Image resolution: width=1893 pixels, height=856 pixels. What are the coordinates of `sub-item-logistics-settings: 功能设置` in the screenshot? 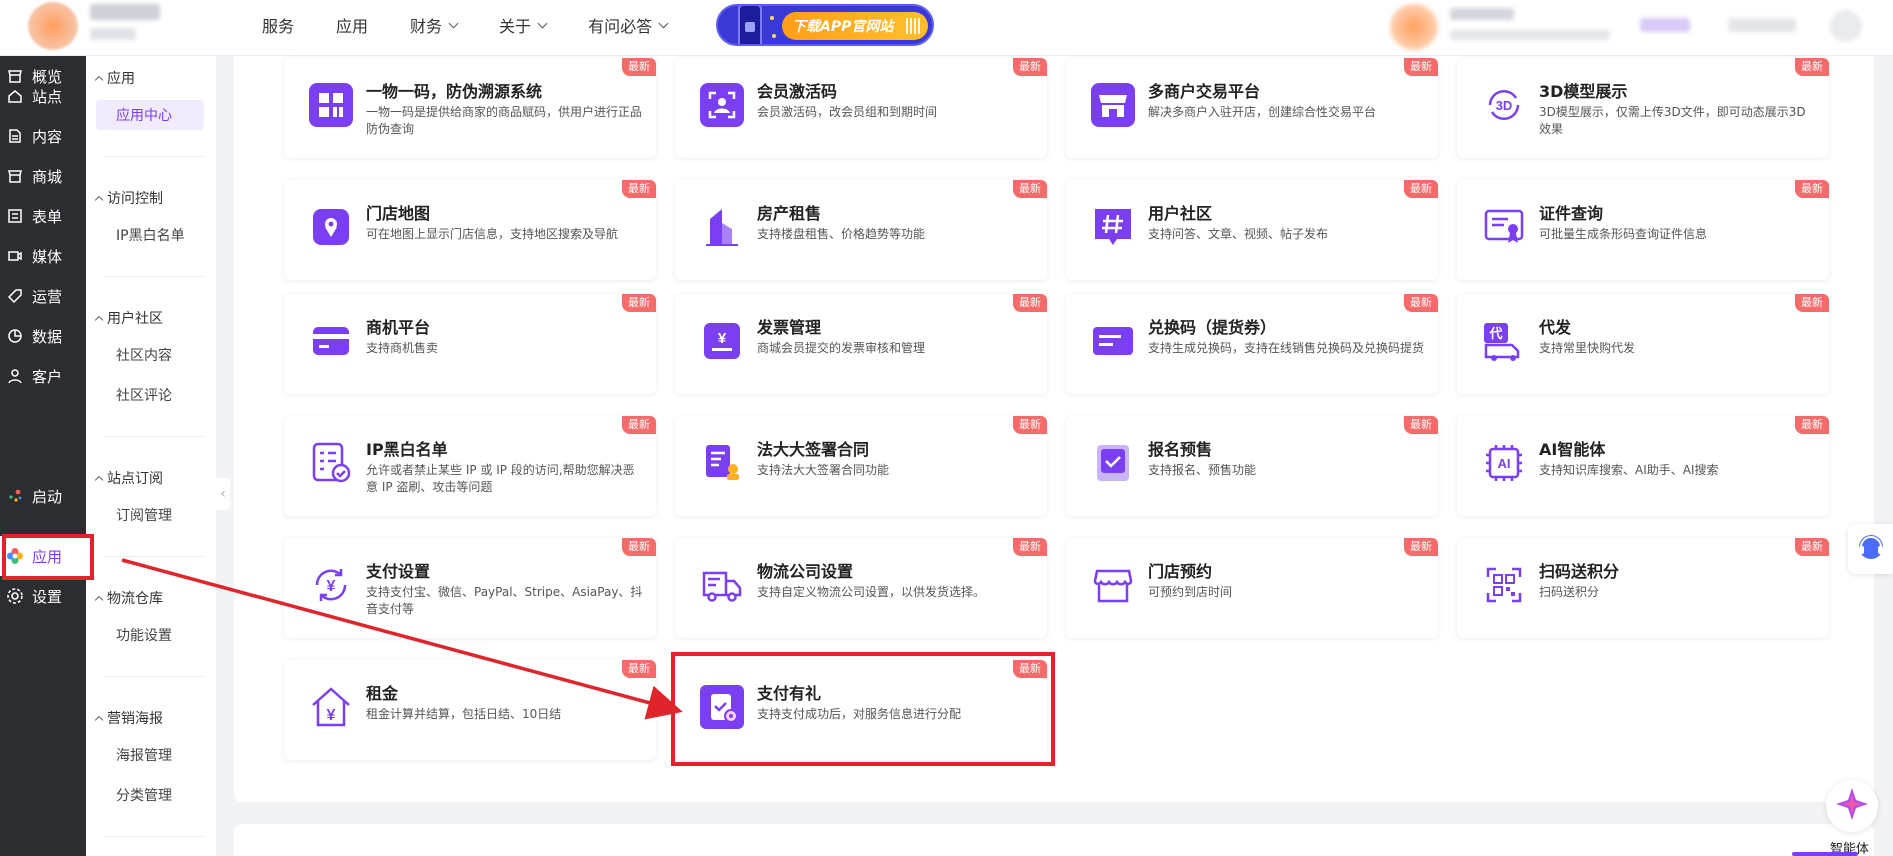 It's located at (150, 635).